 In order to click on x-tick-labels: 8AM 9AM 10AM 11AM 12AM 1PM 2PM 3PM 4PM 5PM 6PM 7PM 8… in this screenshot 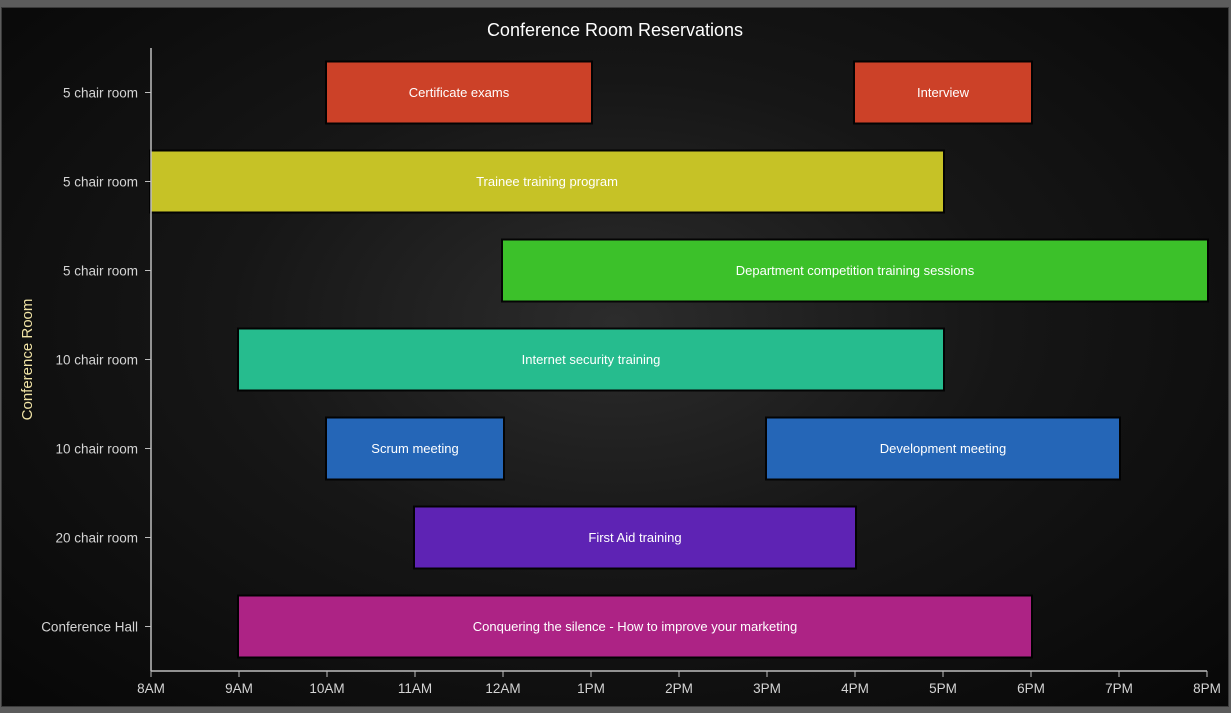, I will do `click(679, 688)`.